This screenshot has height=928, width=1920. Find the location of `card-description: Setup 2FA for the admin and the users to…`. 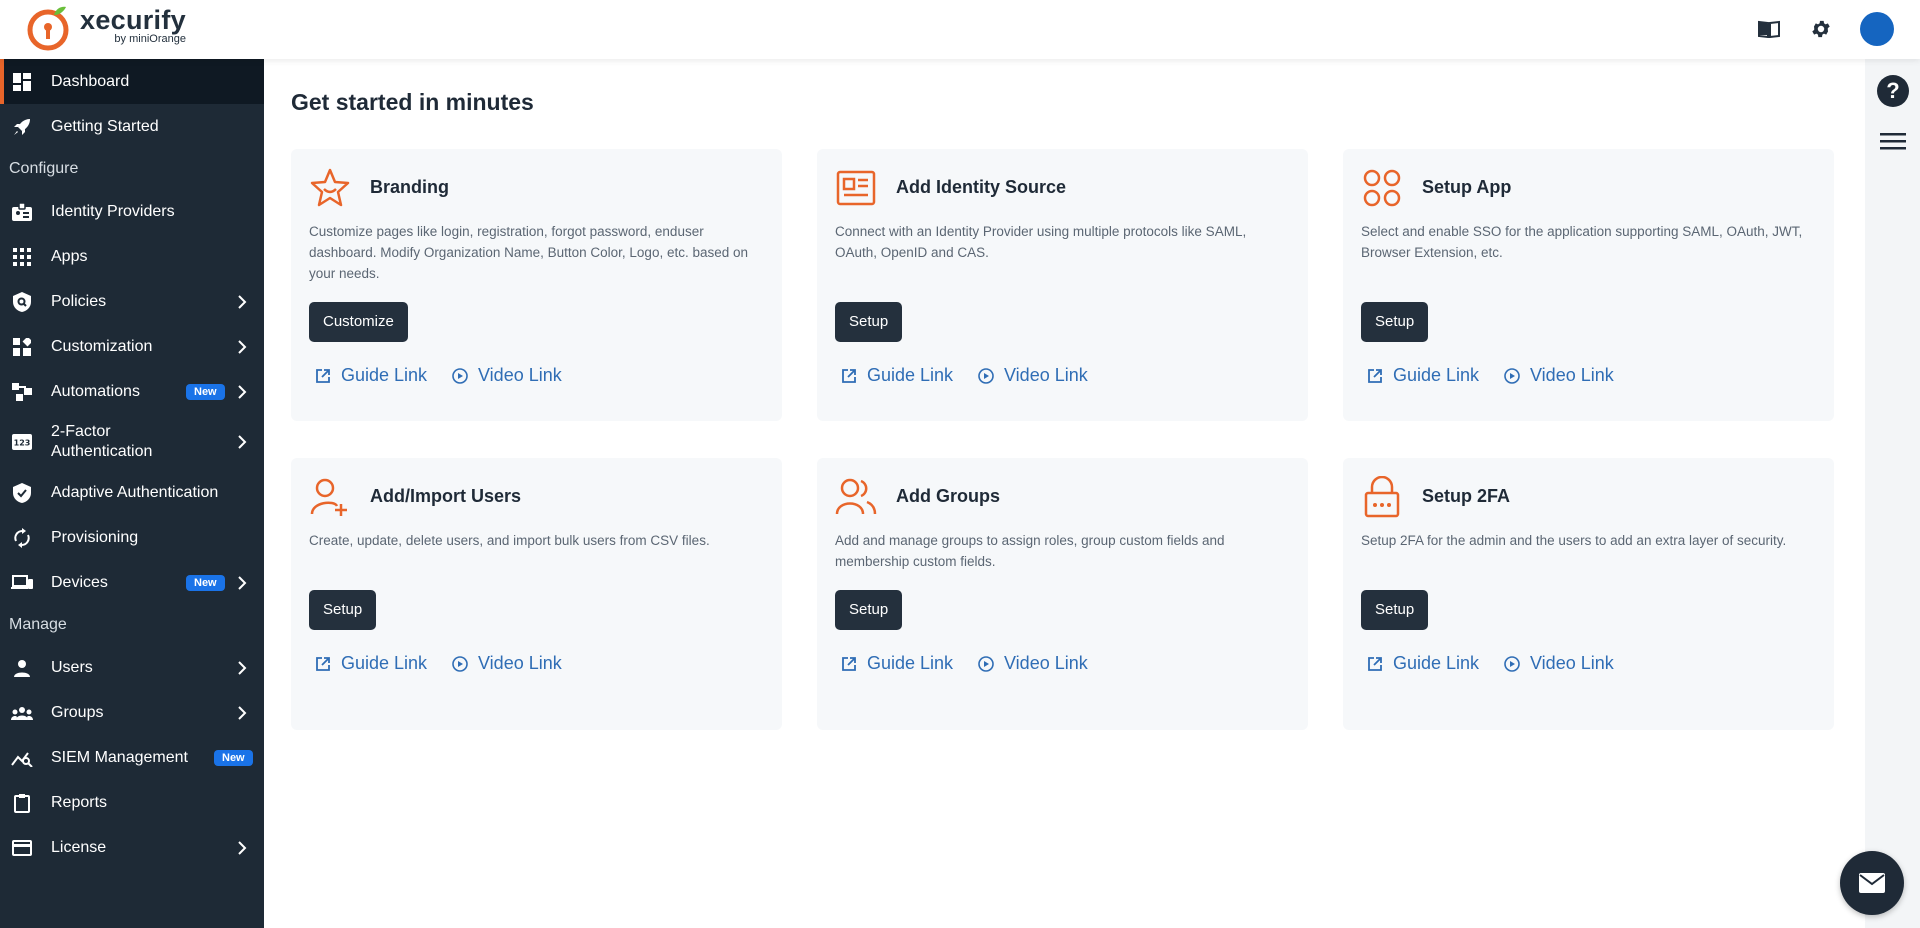

card-description: Setup 2FA for the admin and the users to… is located at coordinates (1574, 540).